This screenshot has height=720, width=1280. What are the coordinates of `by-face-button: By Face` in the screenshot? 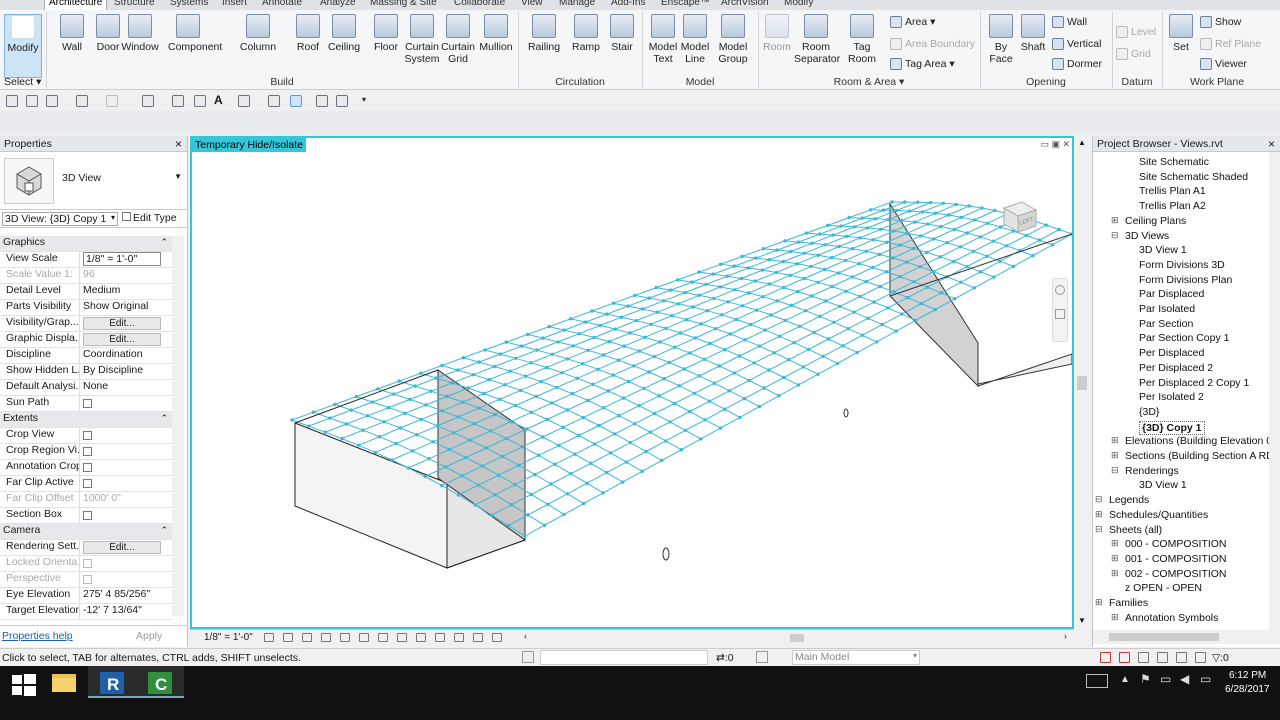 It's located at (1001, 39).